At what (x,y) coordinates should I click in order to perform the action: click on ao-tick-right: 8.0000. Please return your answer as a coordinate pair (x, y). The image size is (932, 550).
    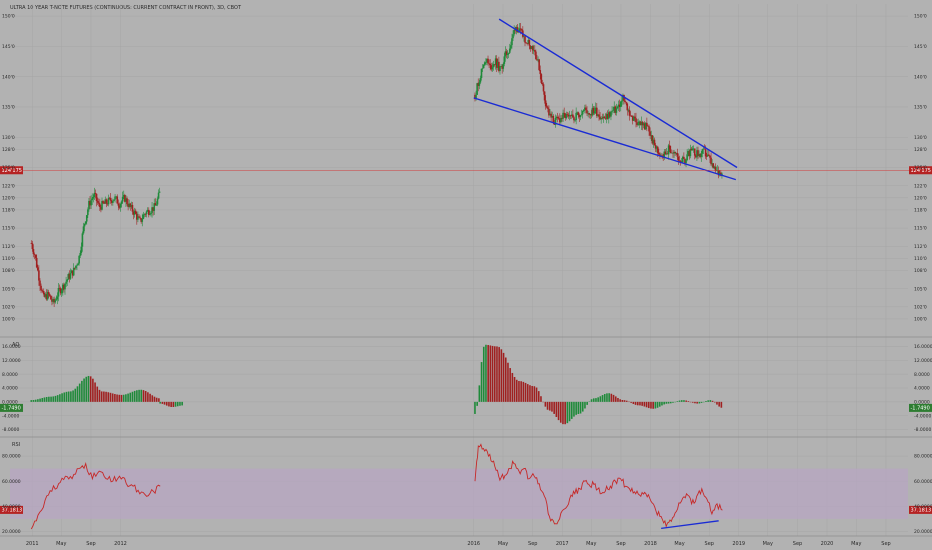
    Looking at the image, I should click on (922, 375).